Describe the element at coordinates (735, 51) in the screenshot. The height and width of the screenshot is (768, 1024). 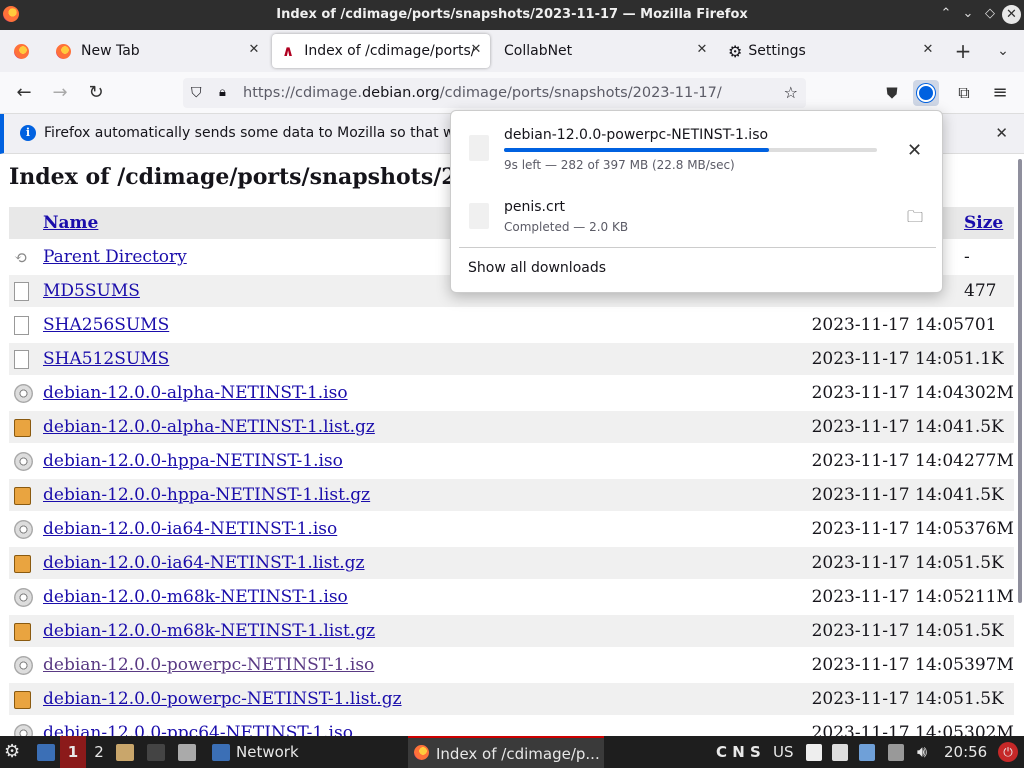
I see `gear-icon: ⚙` at that location.